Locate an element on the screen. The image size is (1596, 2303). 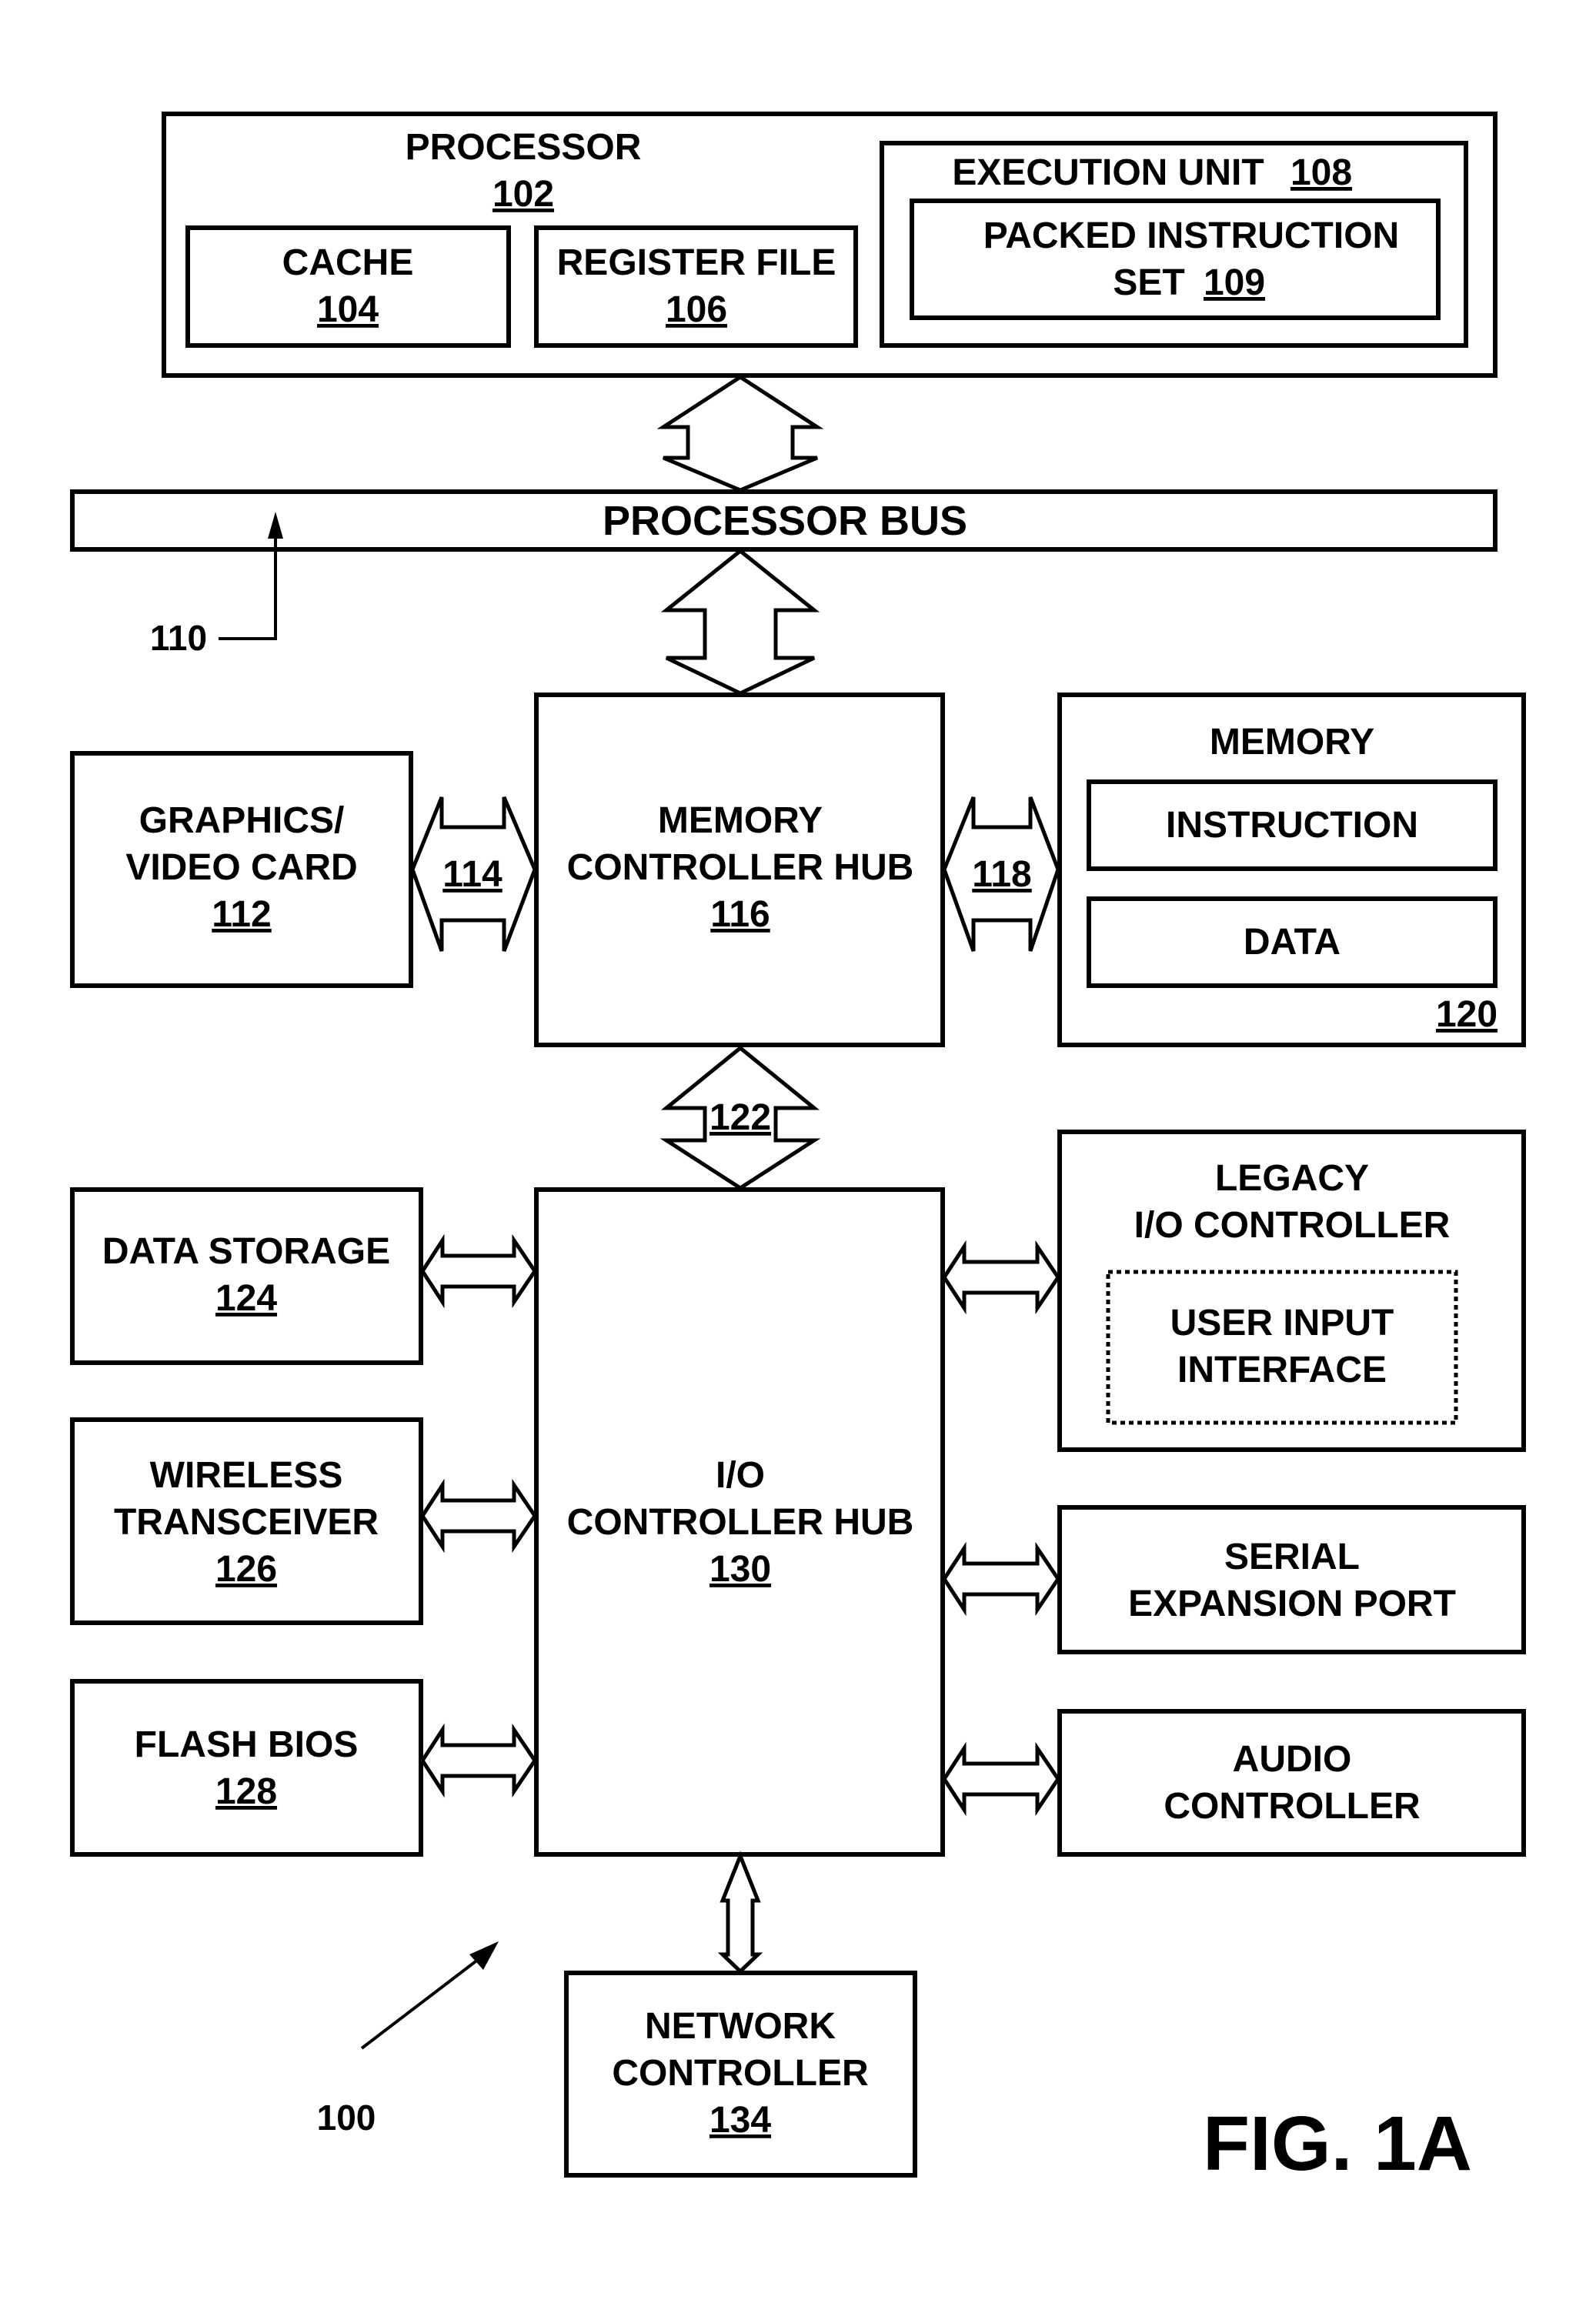
user-input-label-line2: INTERFACE is located at coordinates (1282, 1370).